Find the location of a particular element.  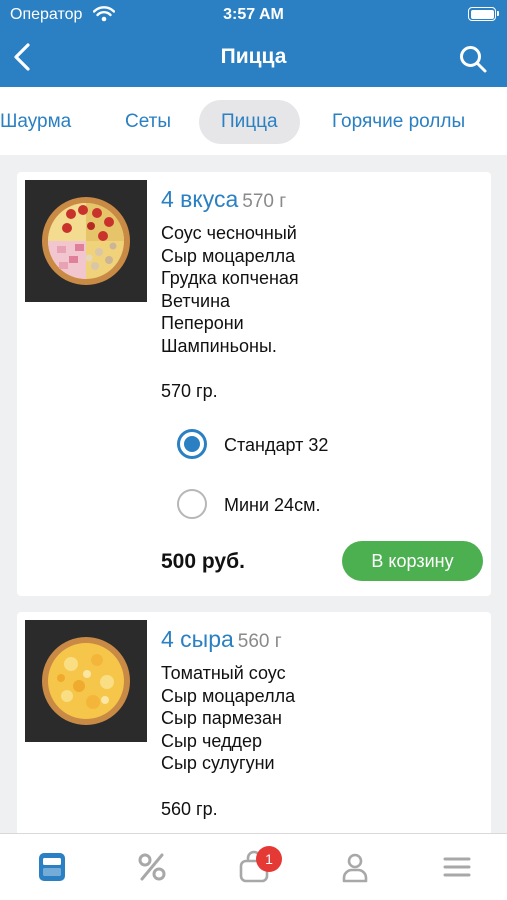

profile-icon is located at coordinates (355, 867).